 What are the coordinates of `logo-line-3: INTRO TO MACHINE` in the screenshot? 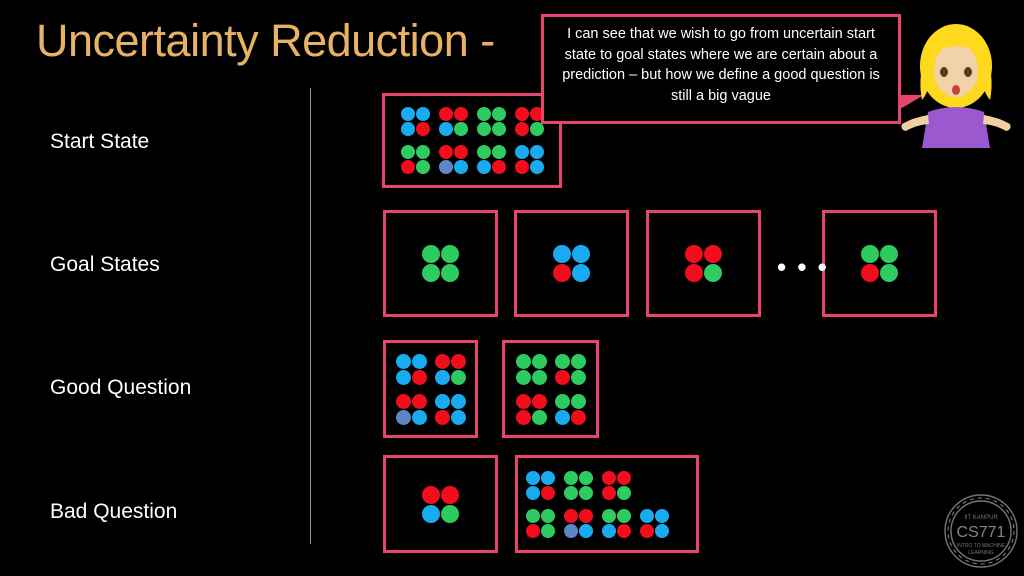 It's located at (981, 546).